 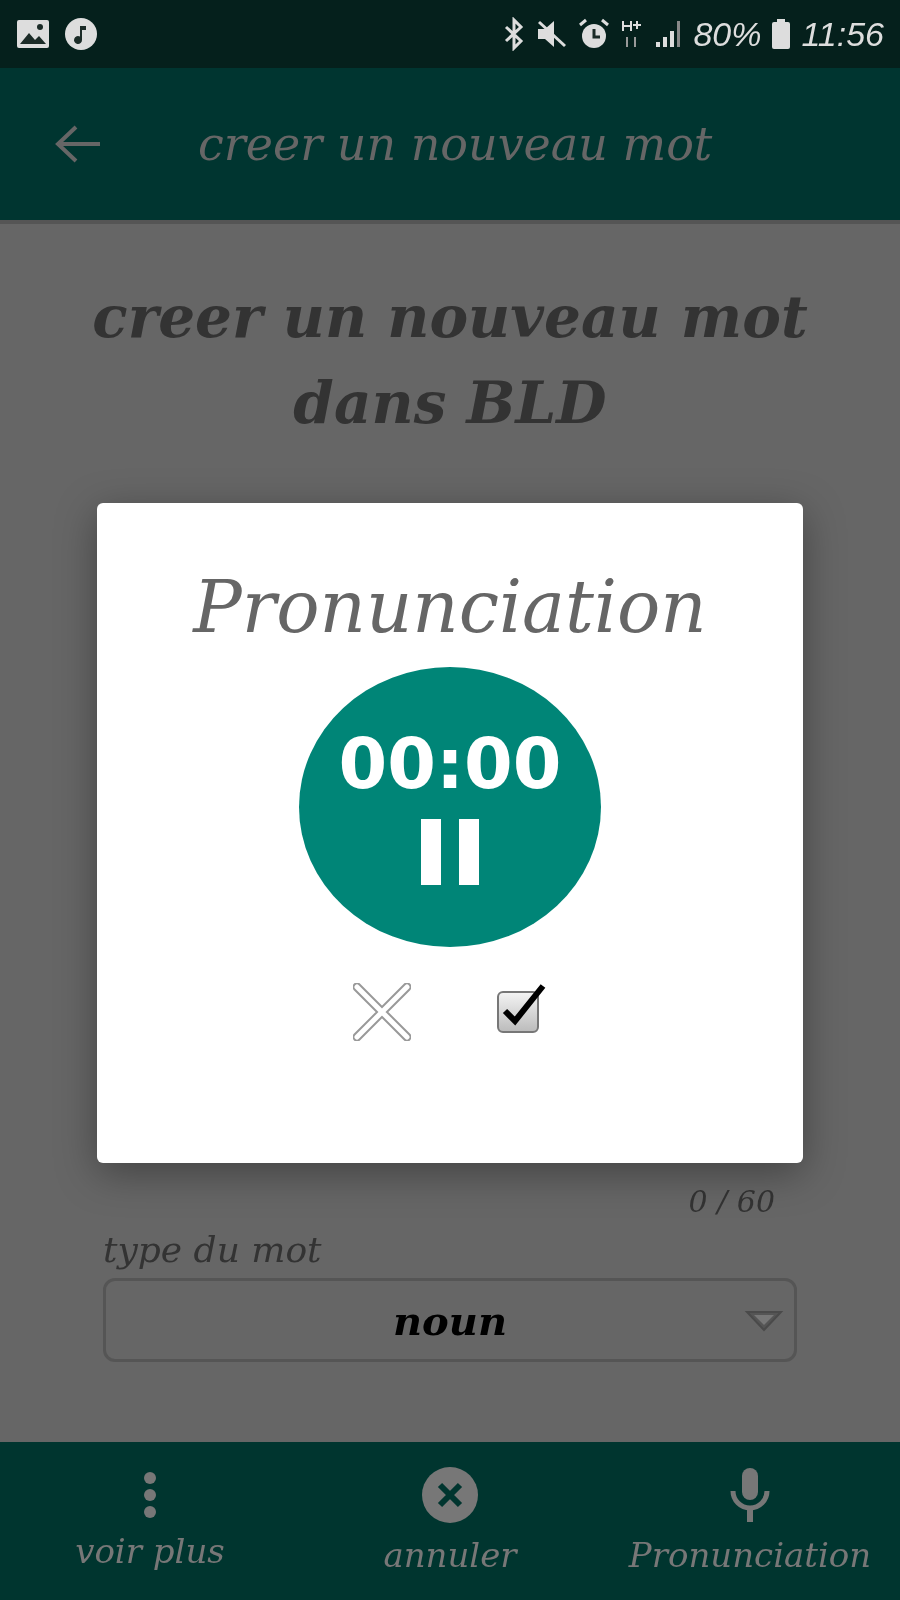 I want to click on clock-time: 11:56, so click(x=842, y=34).